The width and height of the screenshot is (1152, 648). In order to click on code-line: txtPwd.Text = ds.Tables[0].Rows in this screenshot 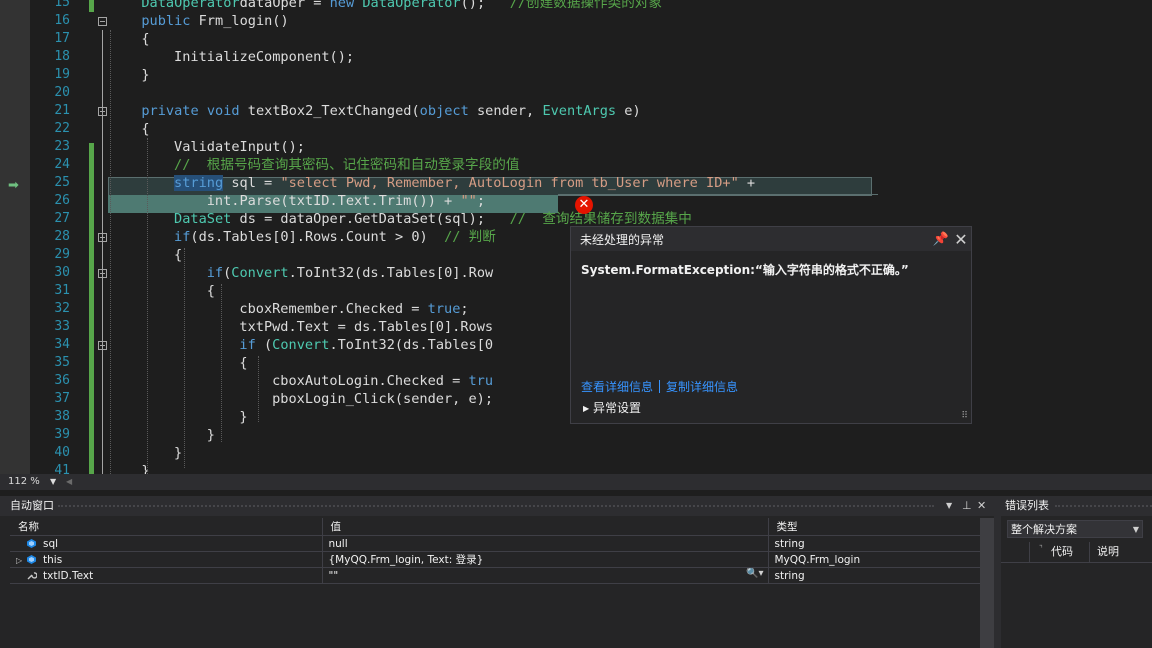, I will do `click(366, 327)`.